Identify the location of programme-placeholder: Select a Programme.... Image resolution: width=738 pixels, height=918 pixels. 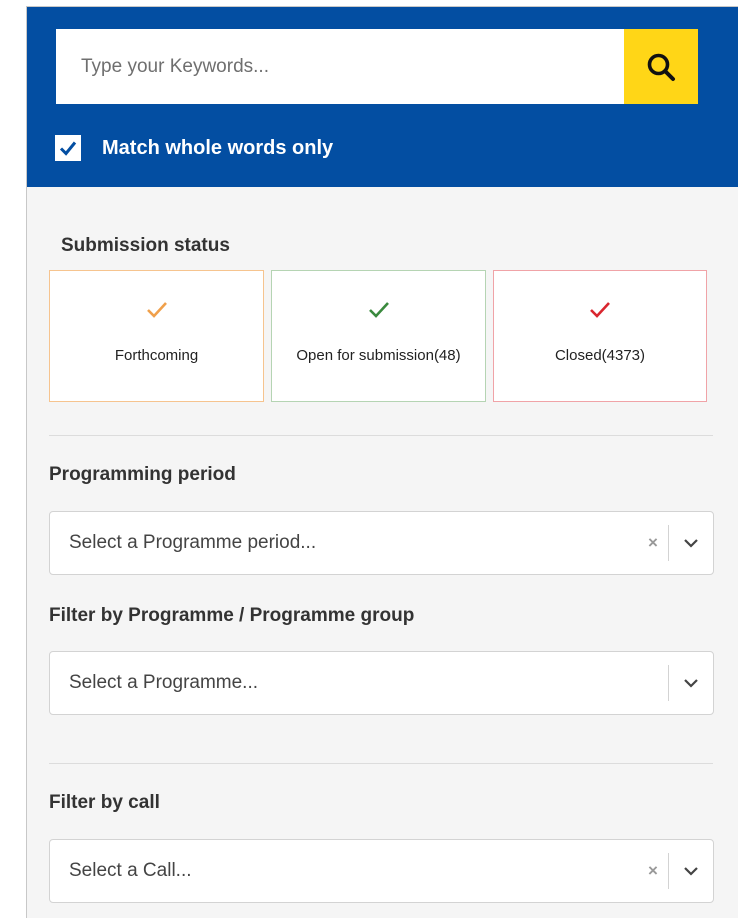
(164, 682).